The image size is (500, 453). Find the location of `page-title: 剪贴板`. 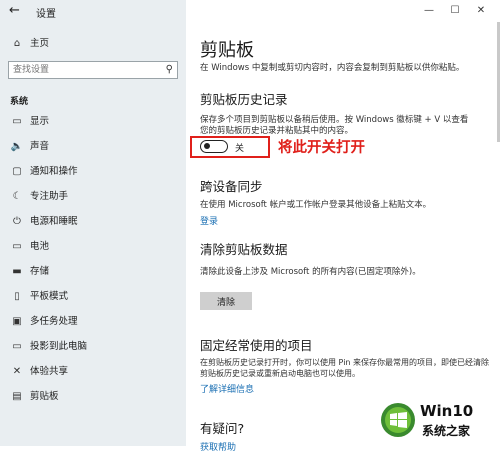

page-title: 剪贴板 is located at coordinates (227, 50).